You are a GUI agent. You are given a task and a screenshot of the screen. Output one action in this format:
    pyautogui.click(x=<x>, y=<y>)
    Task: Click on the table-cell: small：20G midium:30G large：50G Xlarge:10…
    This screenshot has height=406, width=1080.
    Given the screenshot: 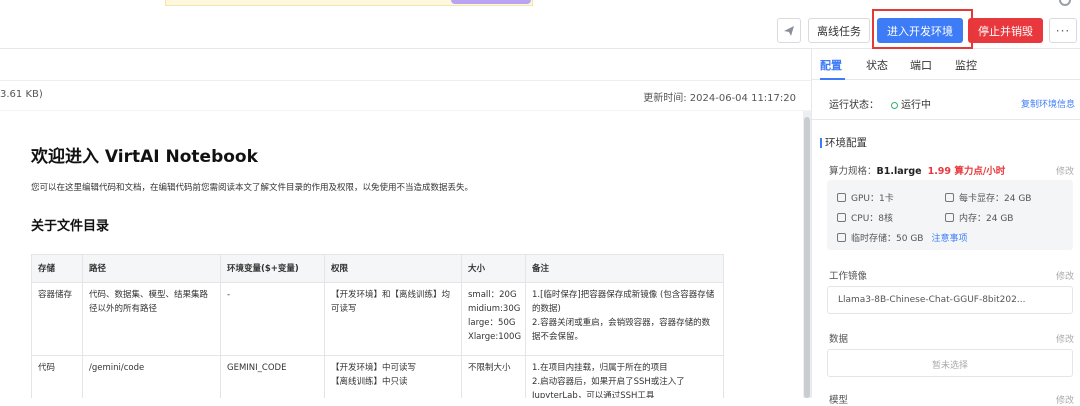 What is the action you would take?
    pyautogui.click(x=493, y=319)
    